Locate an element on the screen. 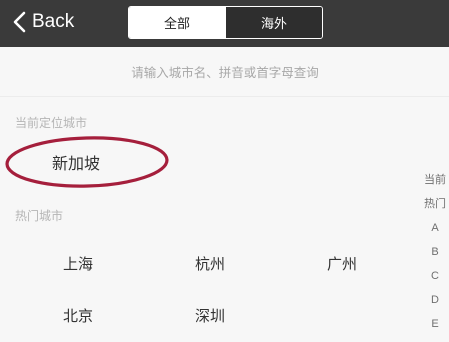 The height and width of the screenshot is (342, 449). city-item-hangzhou: 杭州 is located at coordinates (210, 263).